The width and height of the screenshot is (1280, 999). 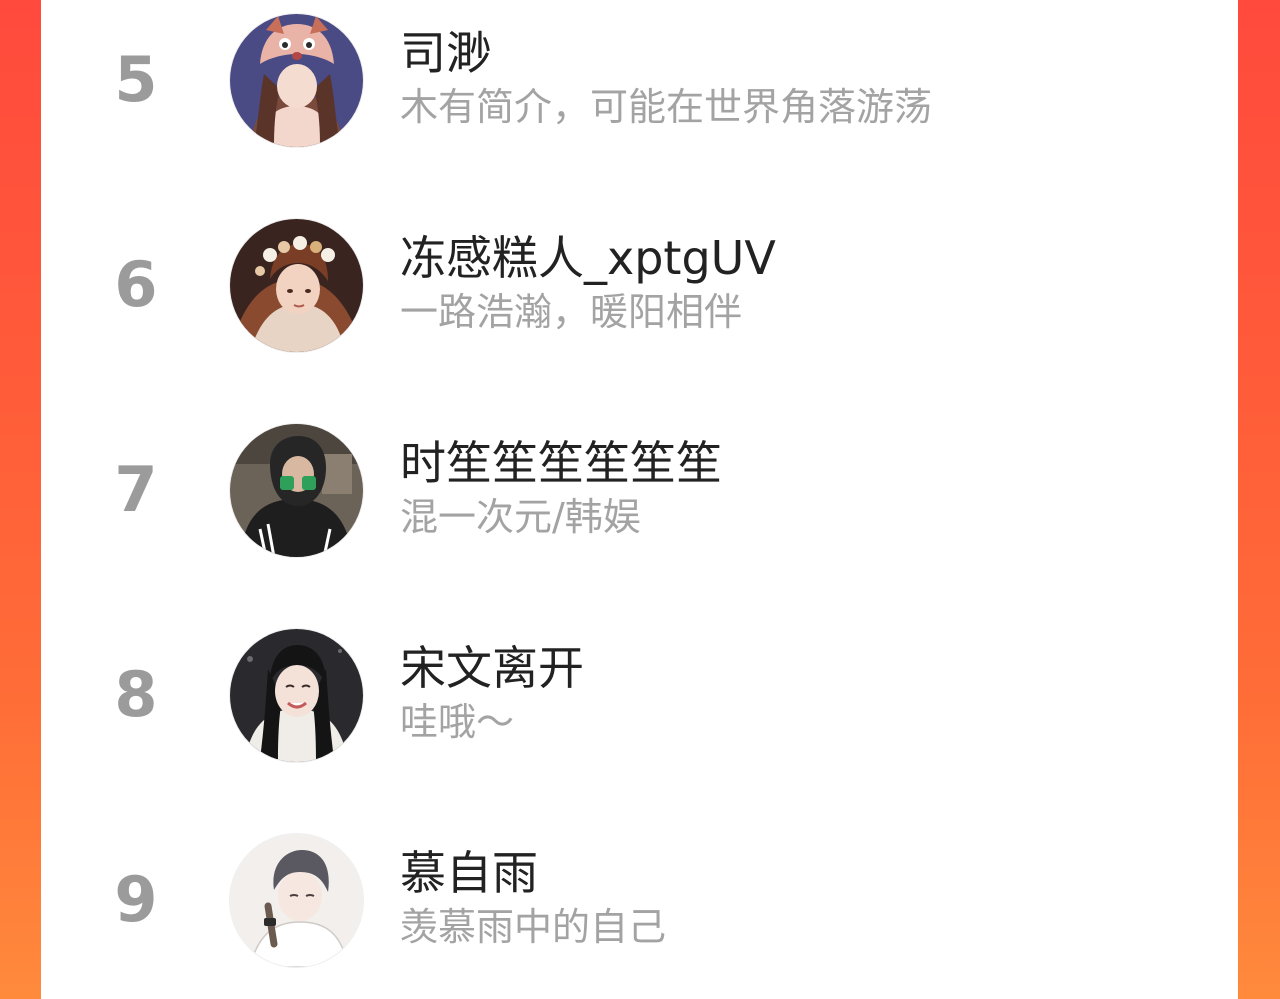 I want to click on user-name: 冻感糕人_xptgUV, so click(x=588, y=258).